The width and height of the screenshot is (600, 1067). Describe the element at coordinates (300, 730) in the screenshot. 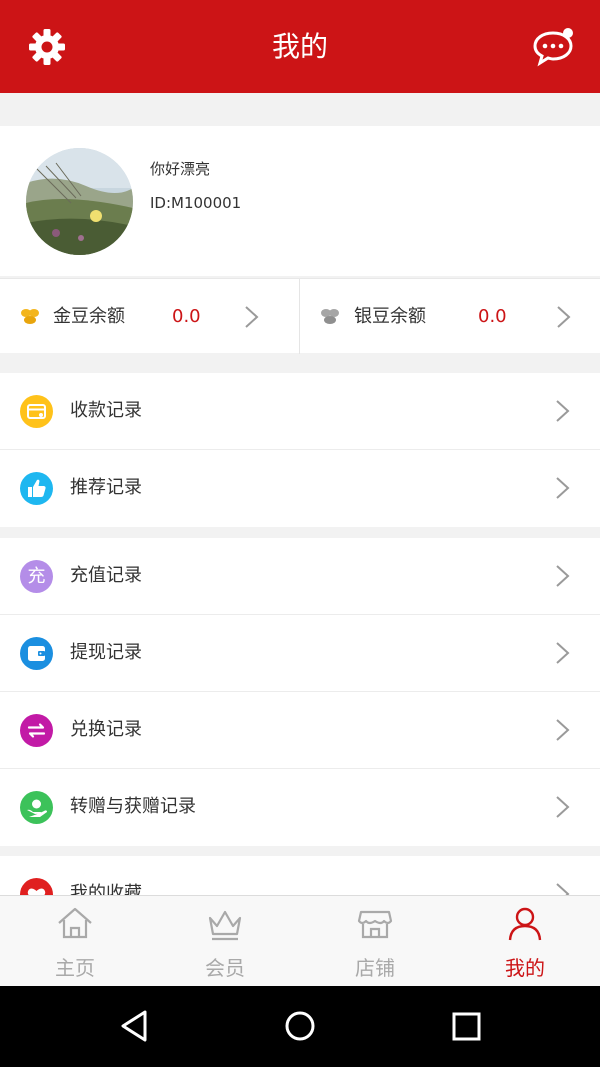

I see `menu-item-exchange-records: 兑换记录` at that location.